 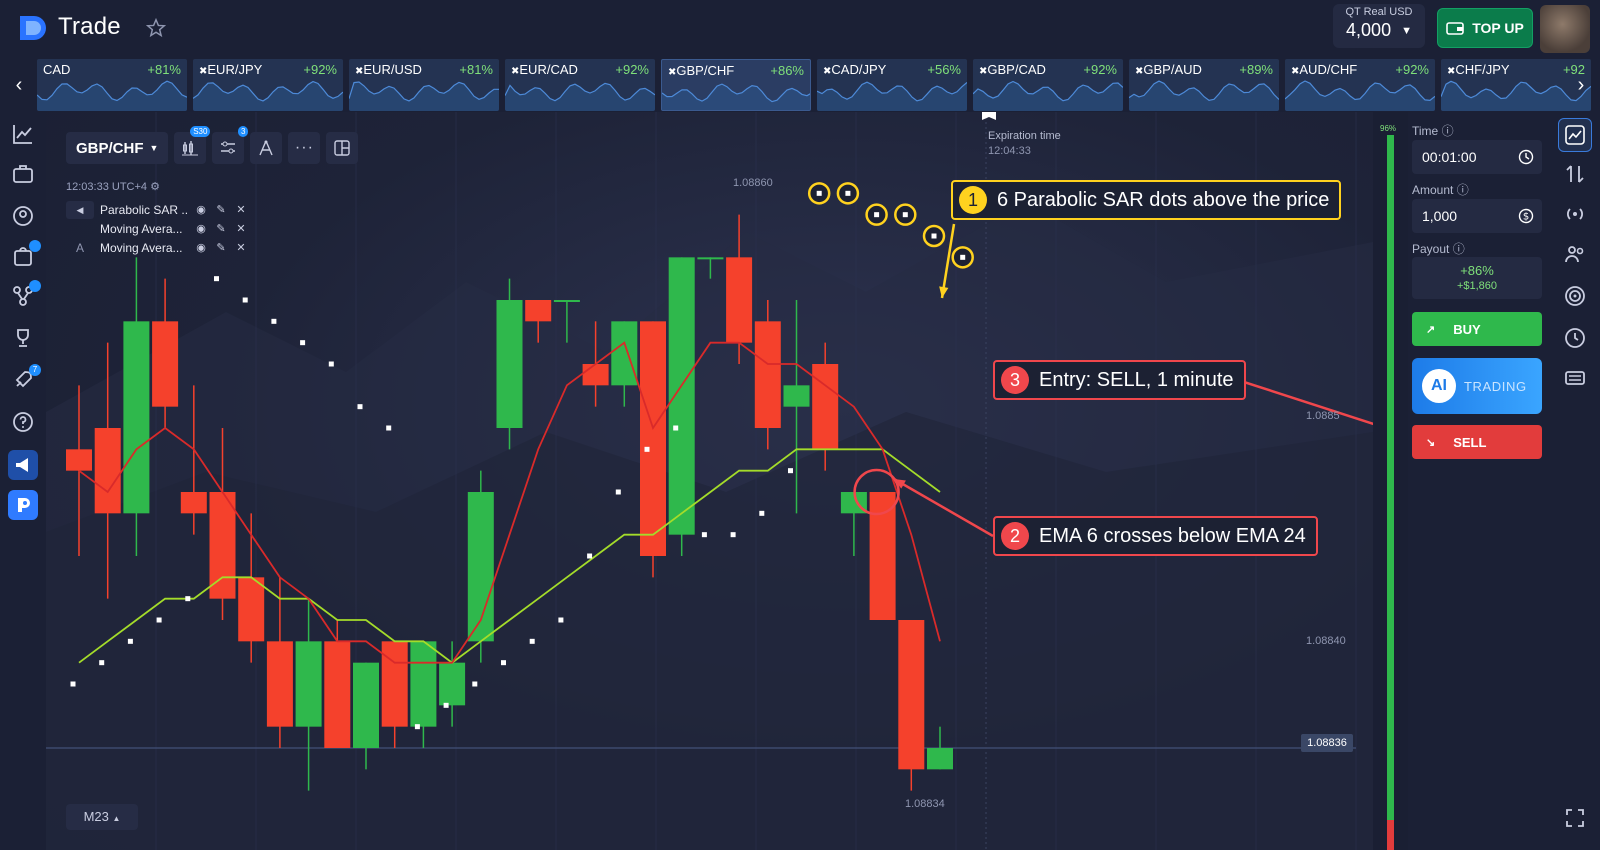 What do you see at coordinates (68, 27) in the screenshot?
I see `logo: Trade` at bounding box center [68, 27].